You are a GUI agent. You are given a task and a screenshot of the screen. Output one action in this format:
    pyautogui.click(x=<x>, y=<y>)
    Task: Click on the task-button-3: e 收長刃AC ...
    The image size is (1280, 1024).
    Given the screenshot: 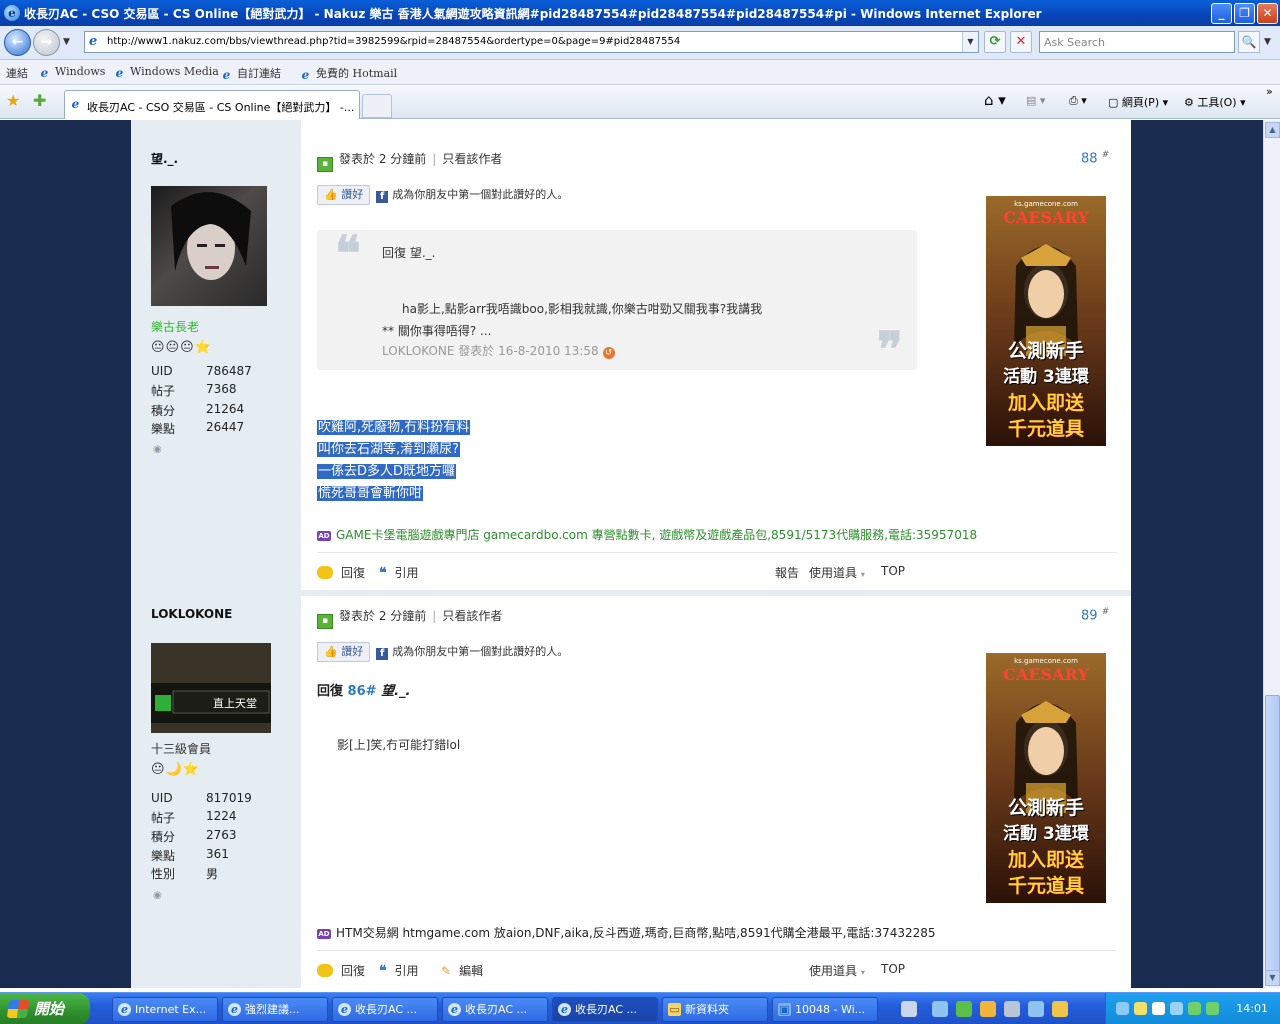 What is the action you would take?
    pyautogui.click(x=495, y=1009)
    